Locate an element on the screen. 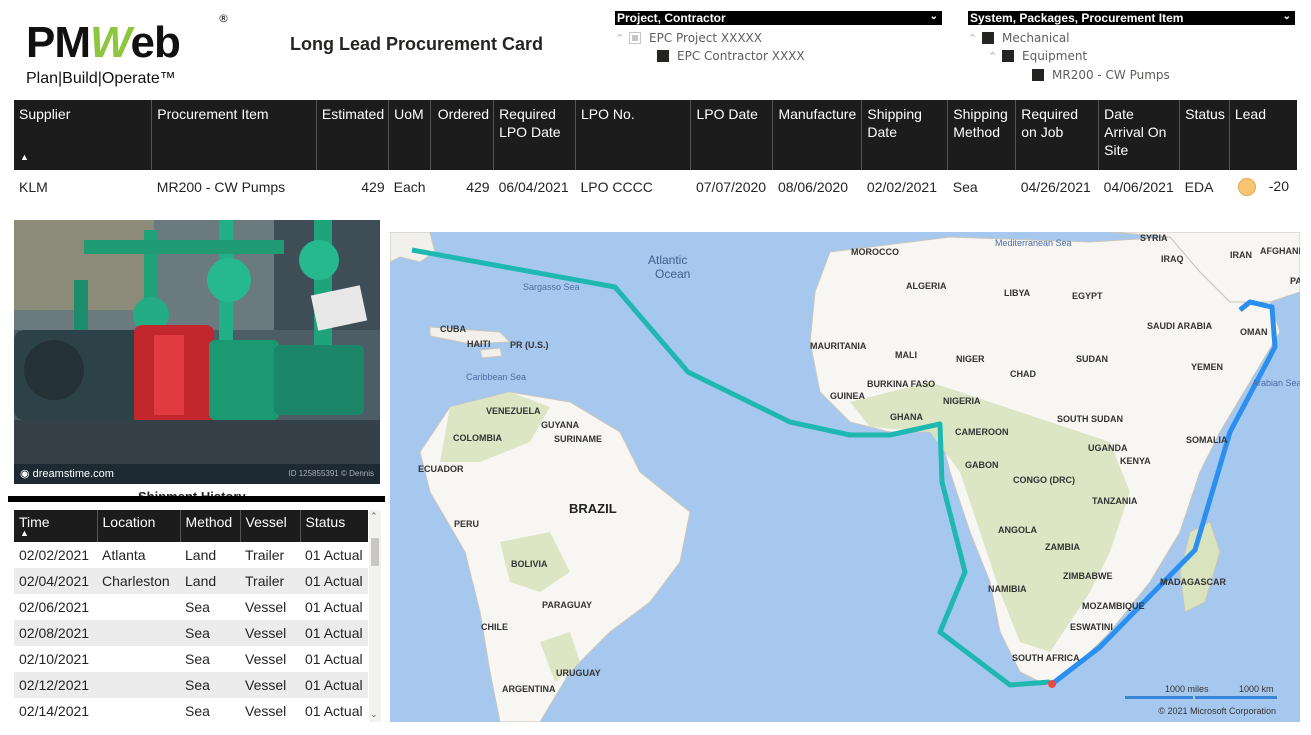  current-position-marker is located at coordinates (1052, 684).